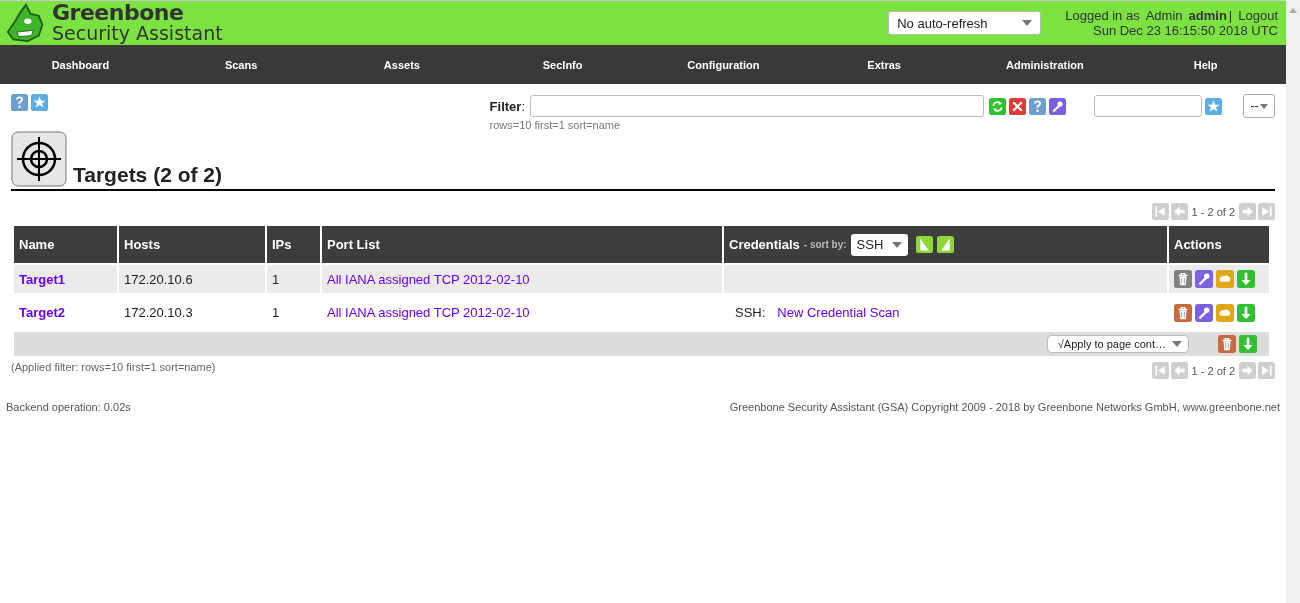 The height and width of the screenshot is (603, 1300). What do you see at coordinates (1185, 30) in the screenshot?
I see `date-time: Sun Dec 23 16:15:50 2018 UTC` at bounding box center [1185, 30].